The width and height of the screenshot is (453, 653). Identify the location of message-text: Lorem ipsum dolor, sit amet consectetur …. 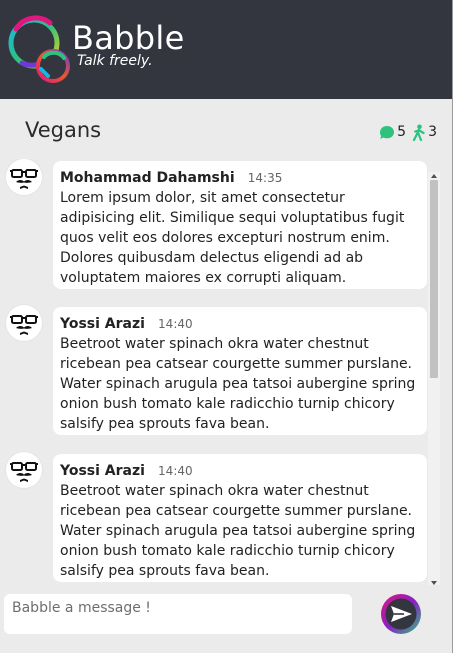
(232, 238).